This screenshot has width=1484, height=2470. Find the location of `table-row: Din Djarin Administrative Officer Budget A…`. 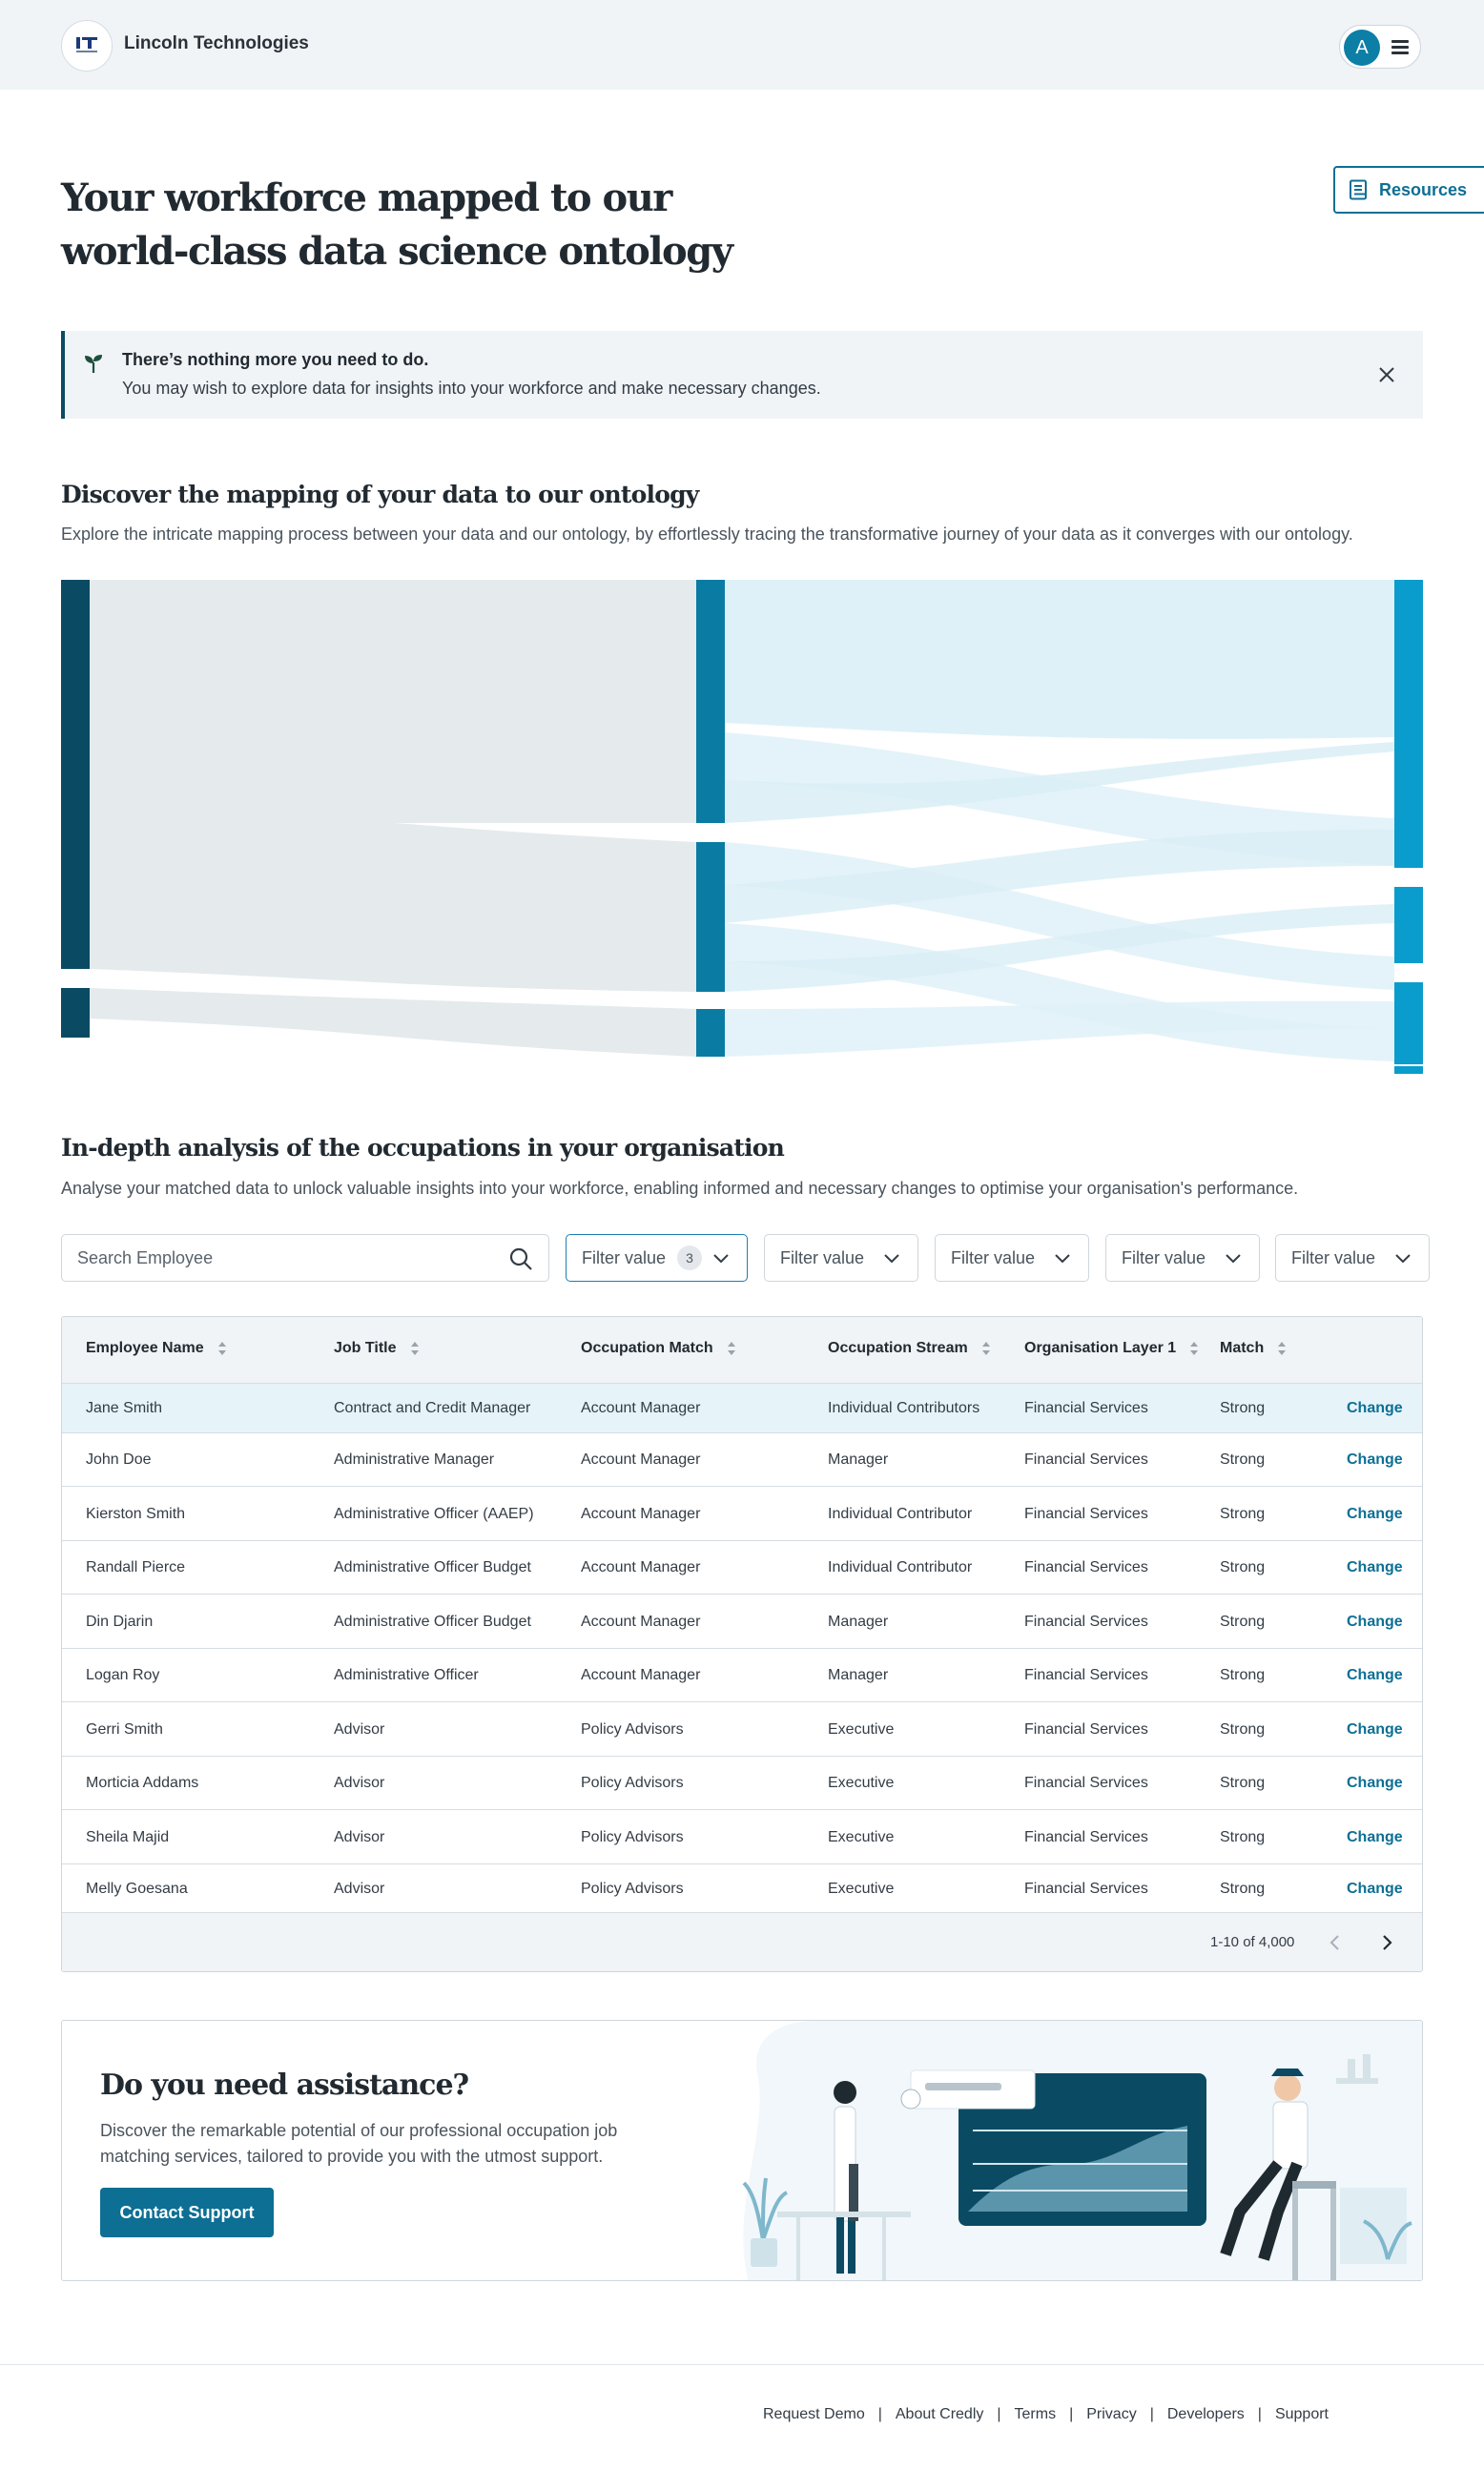

table-row: Din Djarin Administrative Officer Budget A… is located at coordinates (742, 1622).